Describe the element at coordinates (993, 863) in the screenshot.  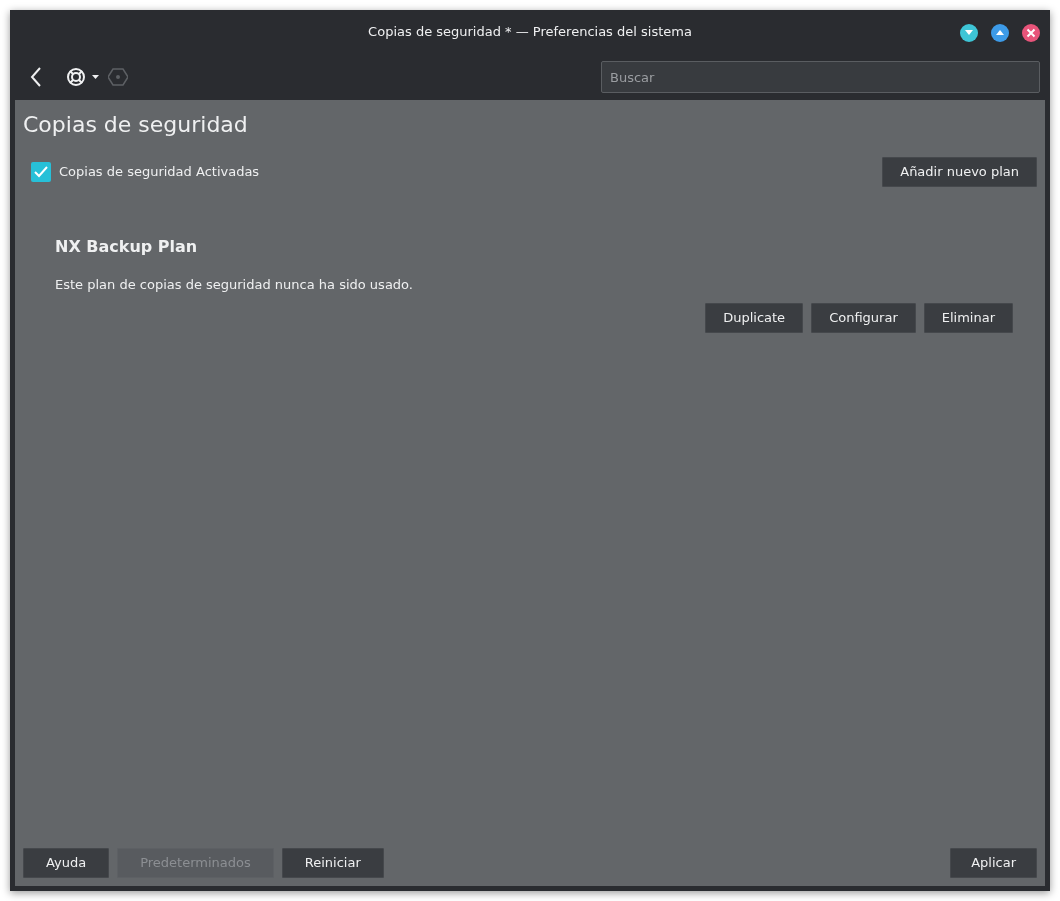
I see `apply-button: Aplicar` at that location.